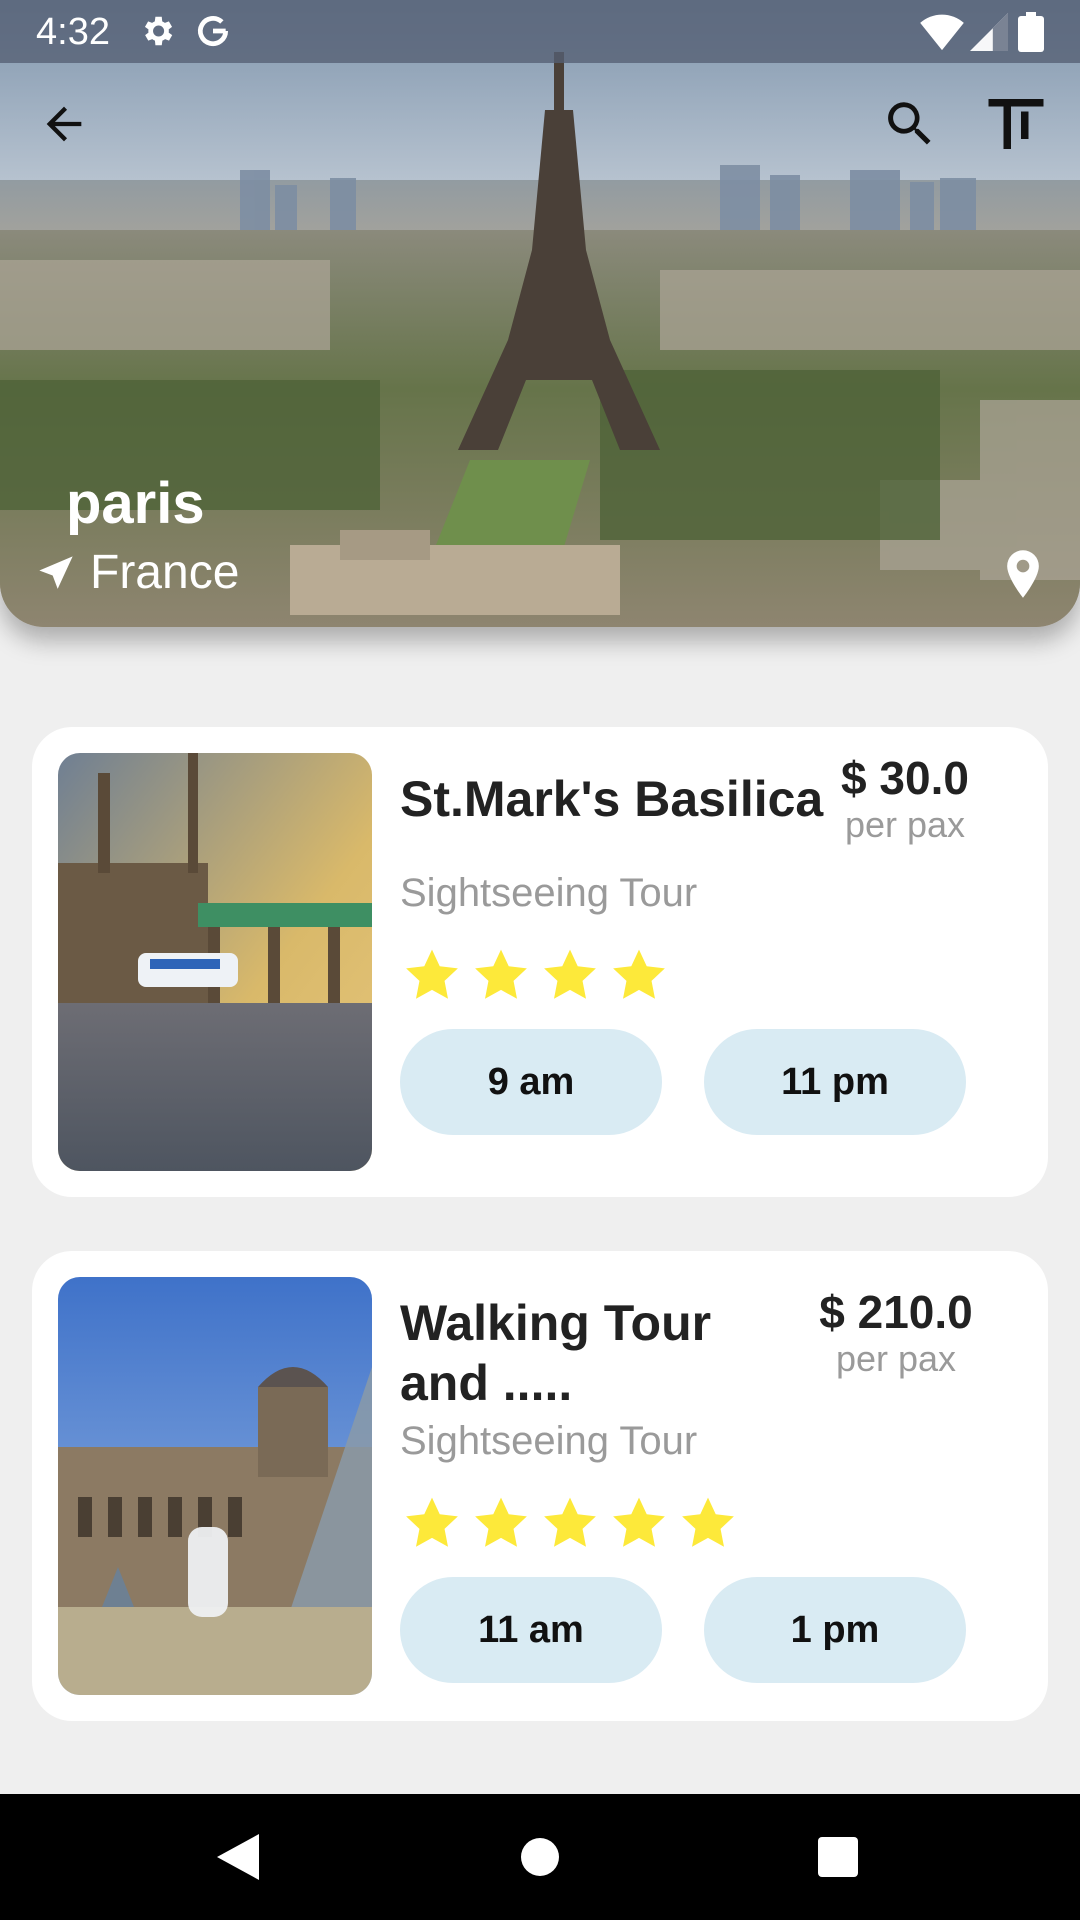  I want to click on nav-recents-icon, so click(838, 1857).